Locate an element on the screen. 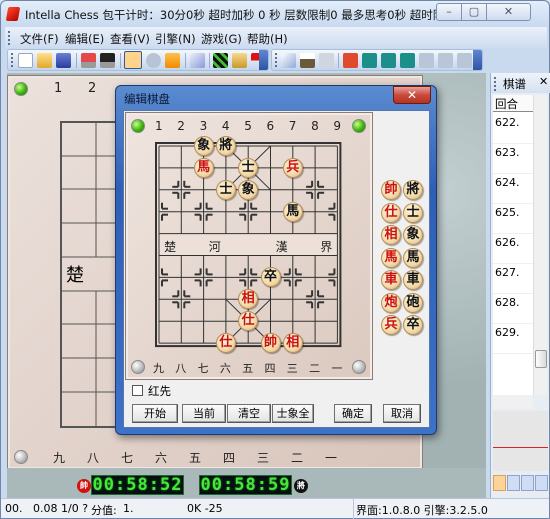 The height and width of the screenshot is (519, 550). current-button: 当前 is located at coordinates (204, 413).